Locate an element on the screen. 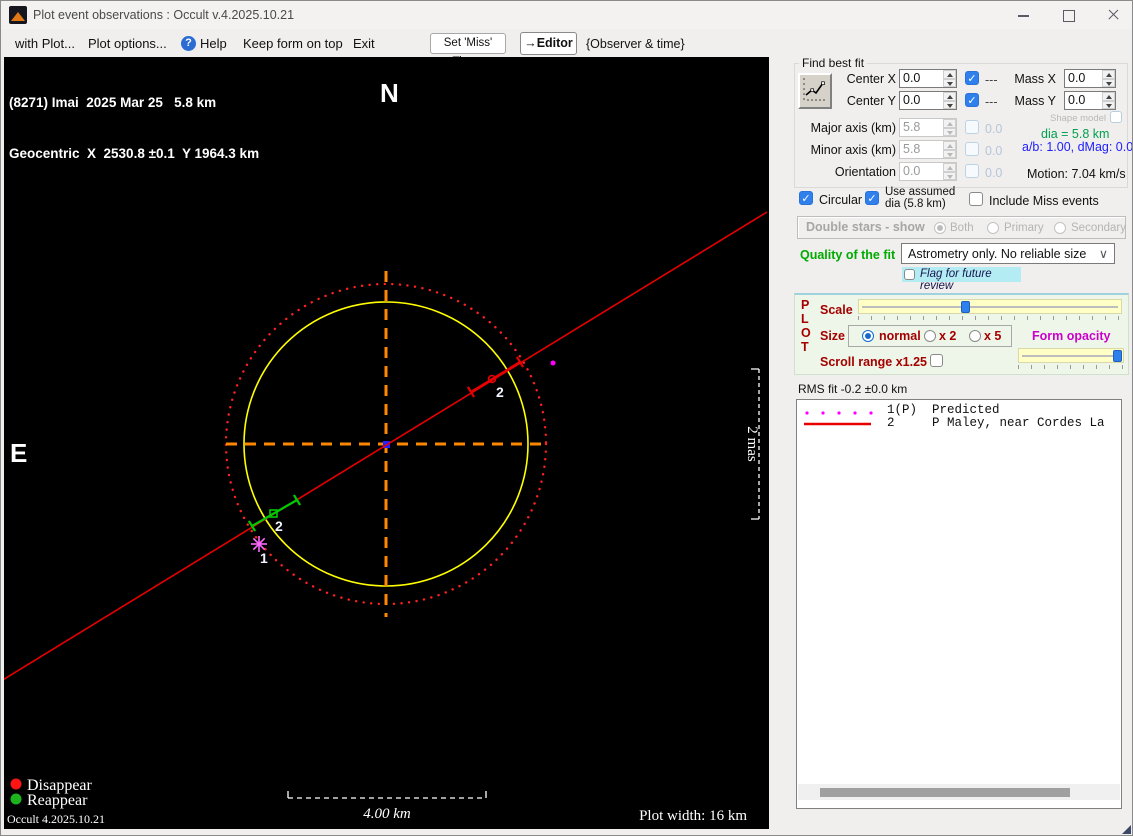 The image size is (1133, 836). size-normal-radio is located at coordinates (868, 336).